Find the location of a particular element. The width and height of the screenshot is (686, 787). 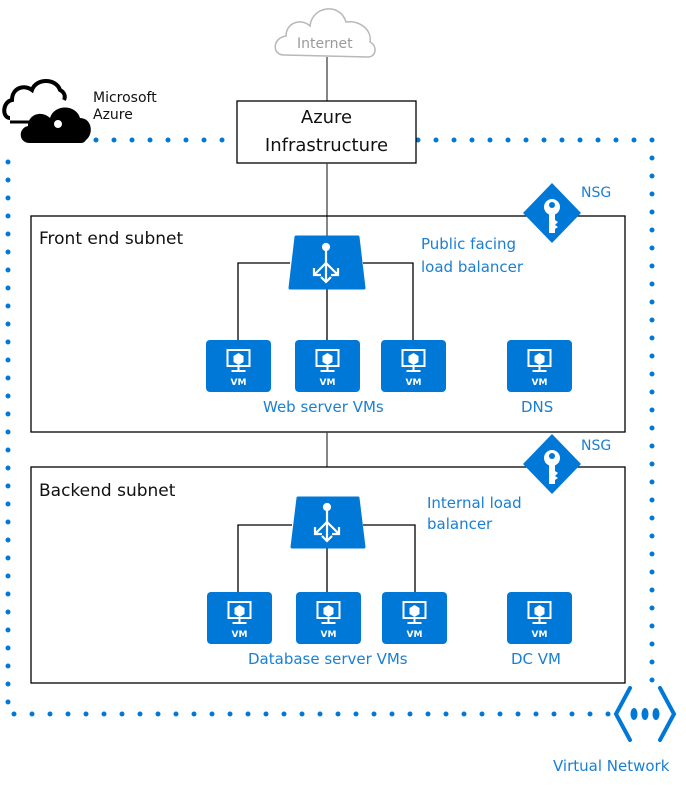

backend-lb-label-line2: balancer is located at coordinates (460, 524).